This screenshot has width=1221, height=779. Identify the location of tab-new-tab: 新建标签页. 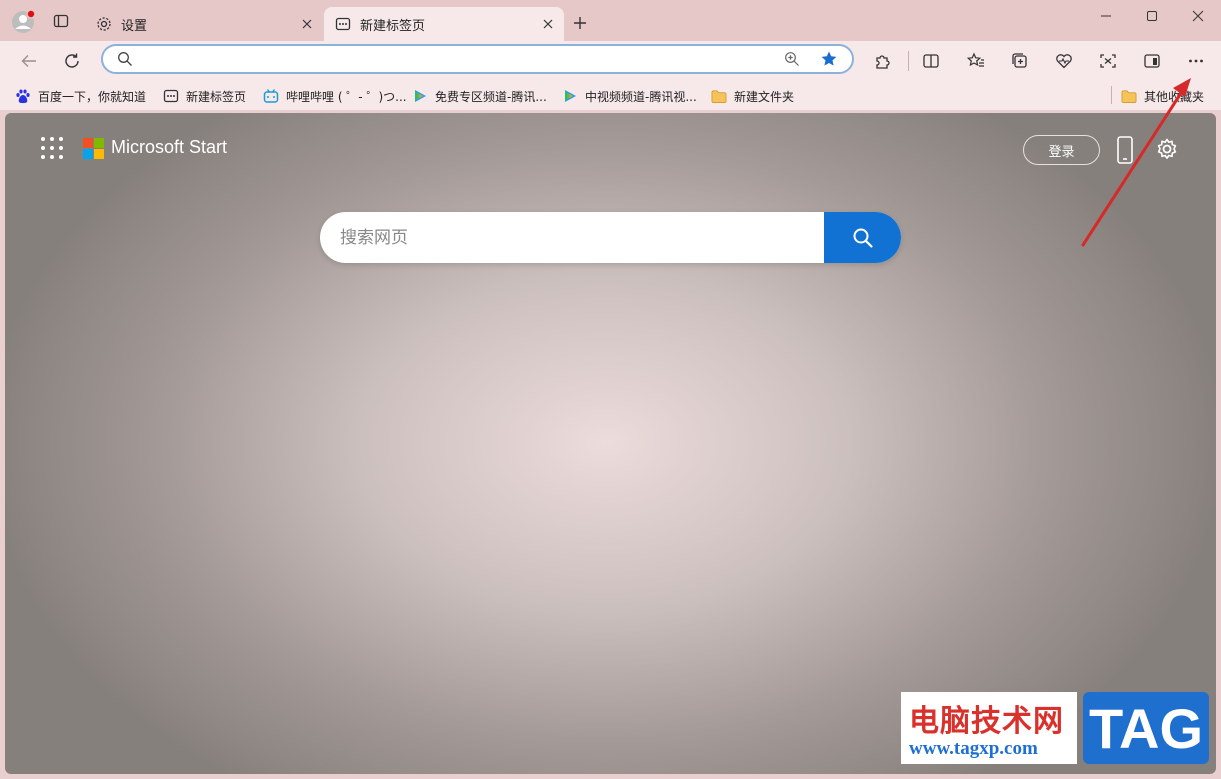
(444, 24).